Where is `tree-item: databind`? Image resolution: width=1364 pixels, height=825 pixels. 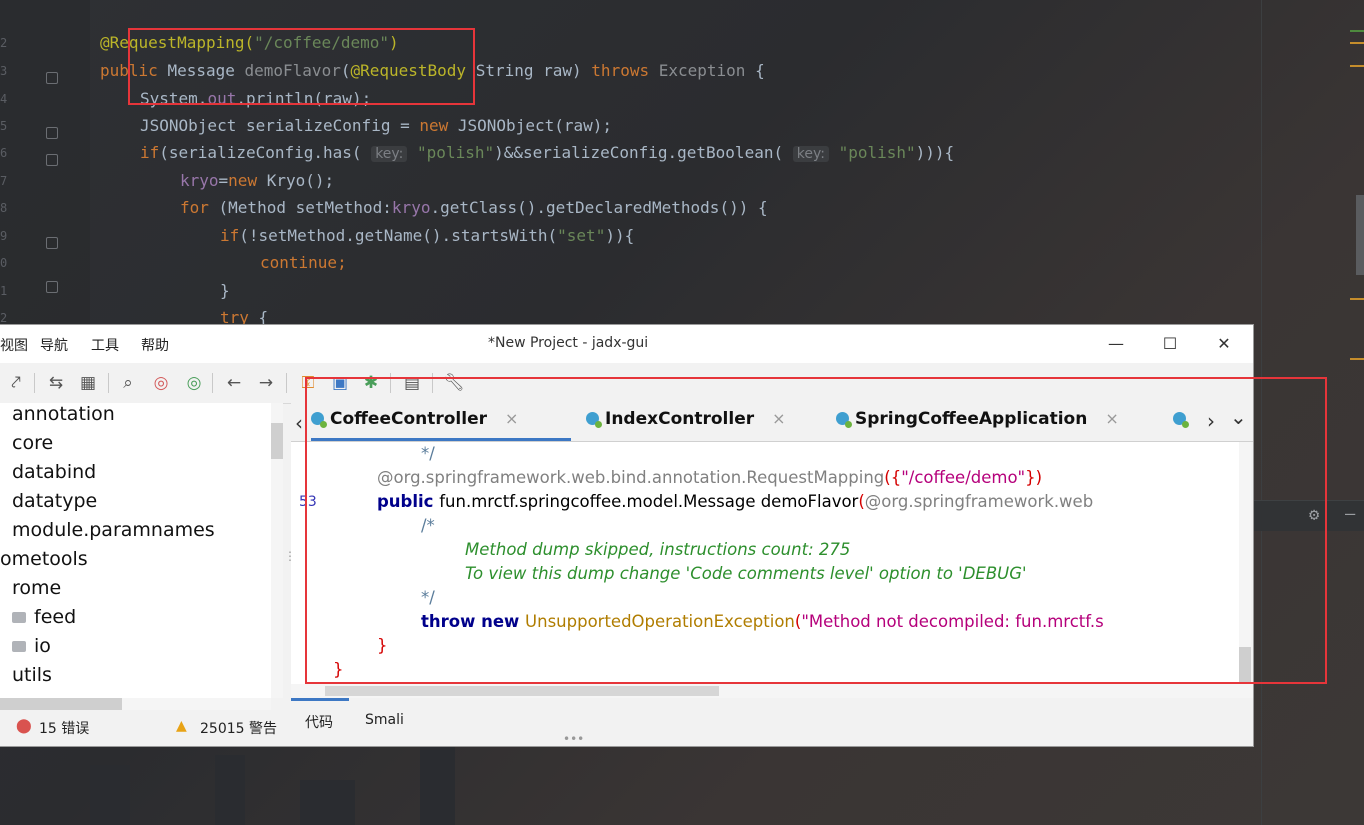
tree-item: databind is located at coordinates (54, 472).